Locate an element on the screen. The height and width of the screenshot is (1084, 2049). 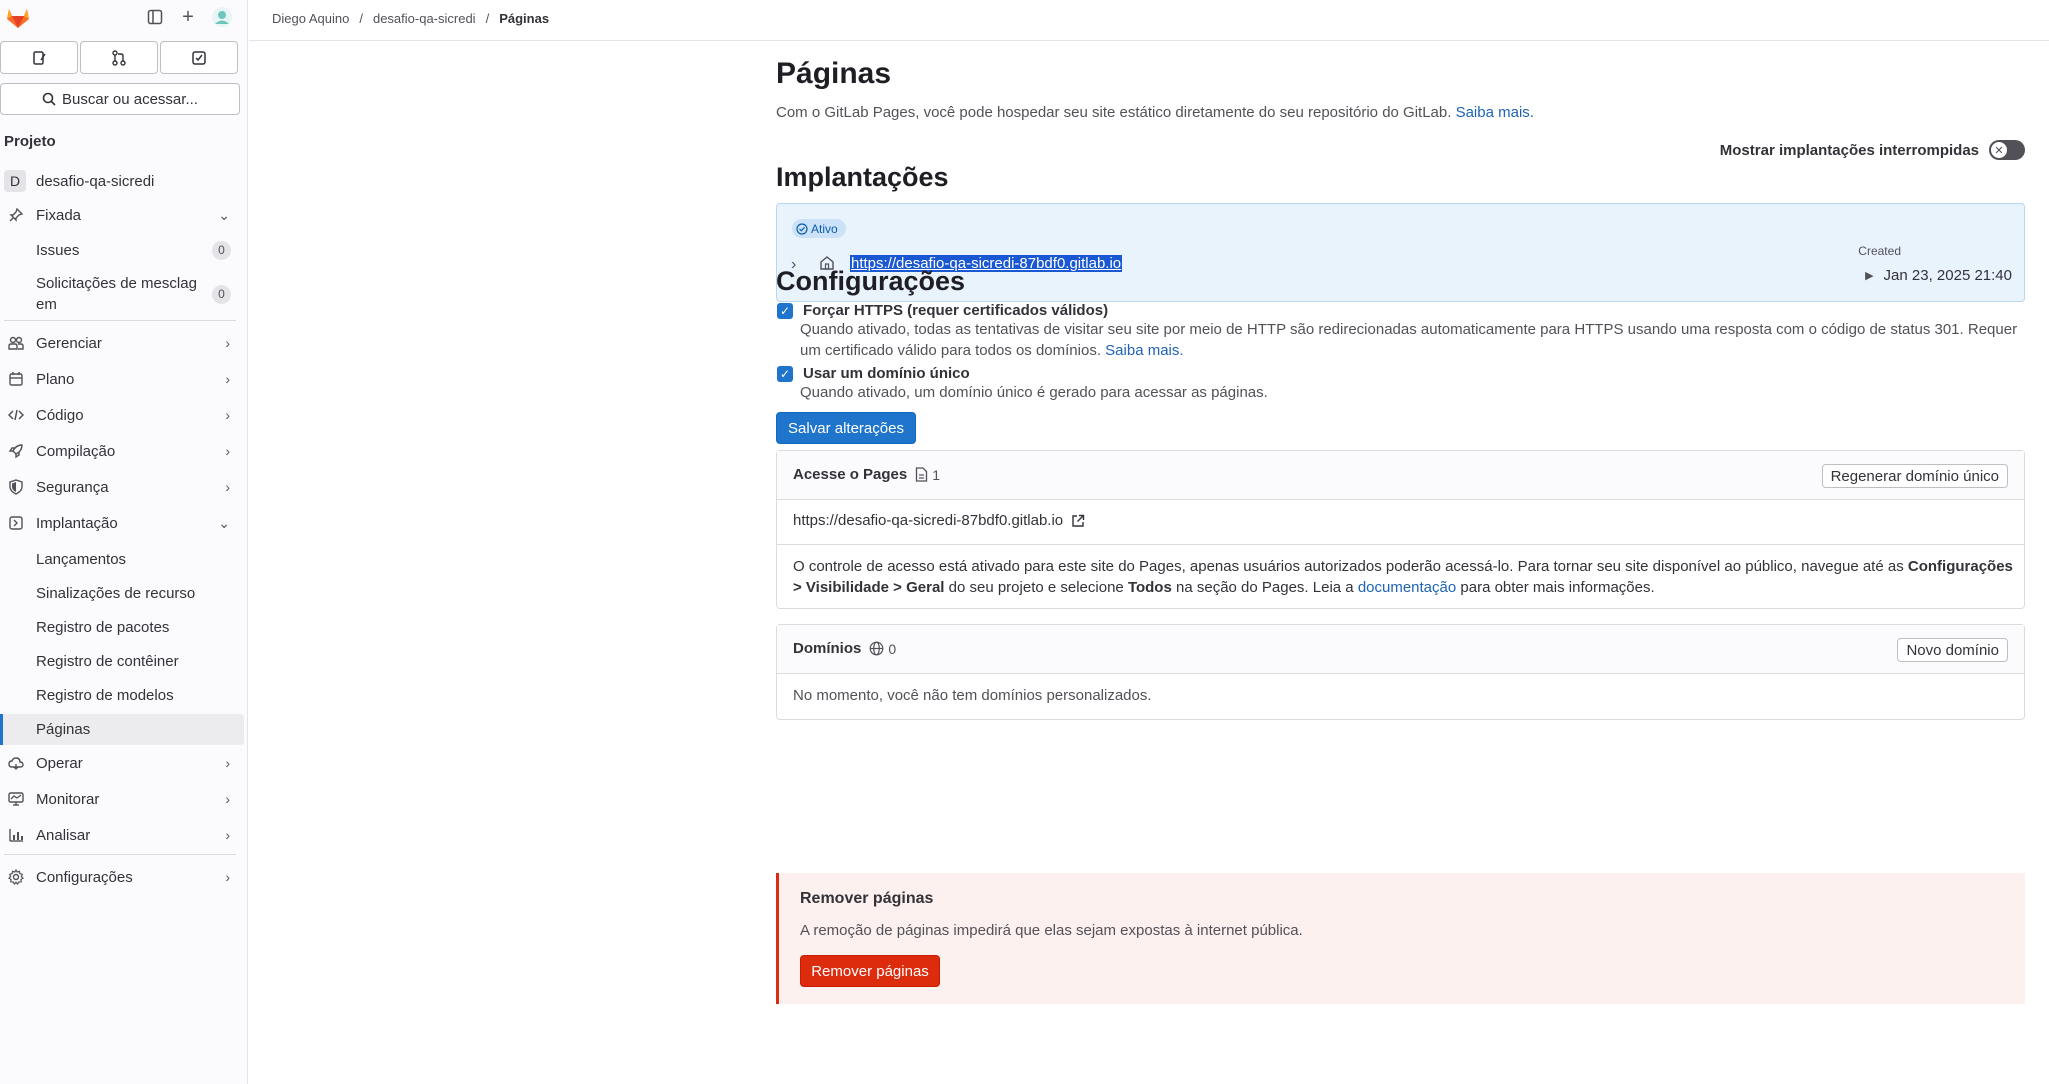
deployments-title: Implantações is located at coordinates (862, 177).